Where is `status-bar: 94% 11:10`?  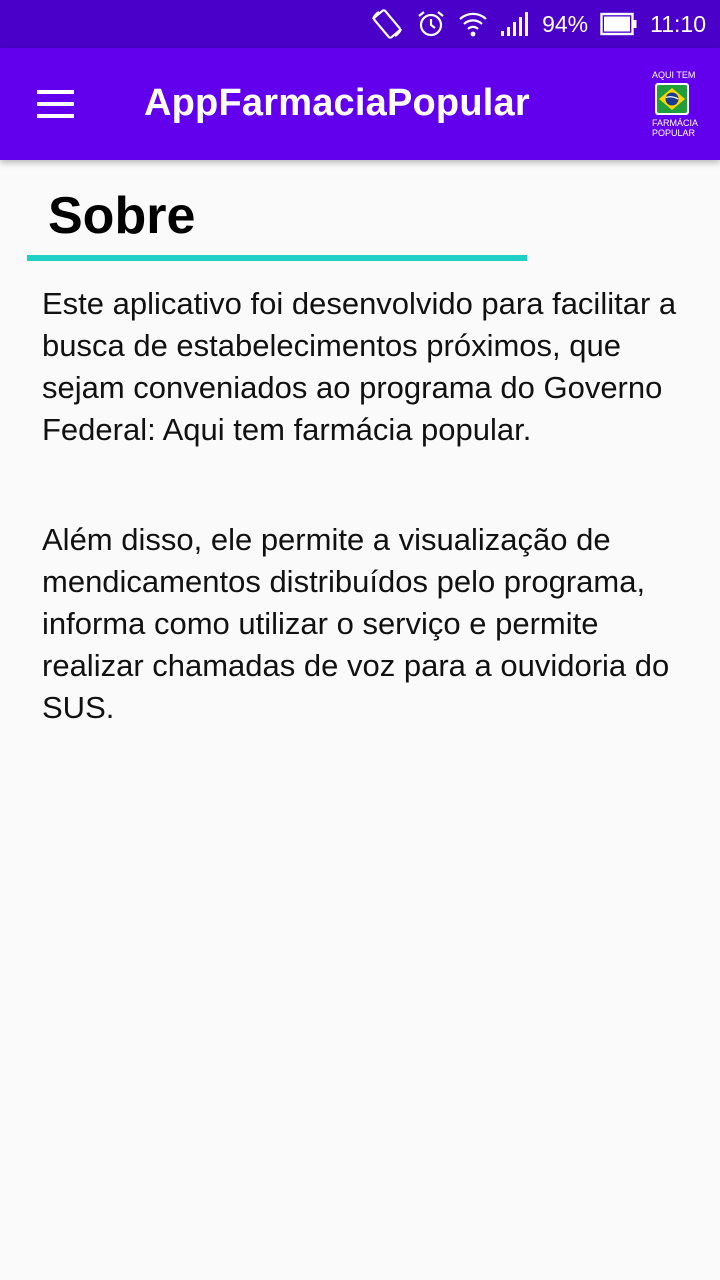
status-bar: 94% 11:10 is located at coordinates (360, 24).